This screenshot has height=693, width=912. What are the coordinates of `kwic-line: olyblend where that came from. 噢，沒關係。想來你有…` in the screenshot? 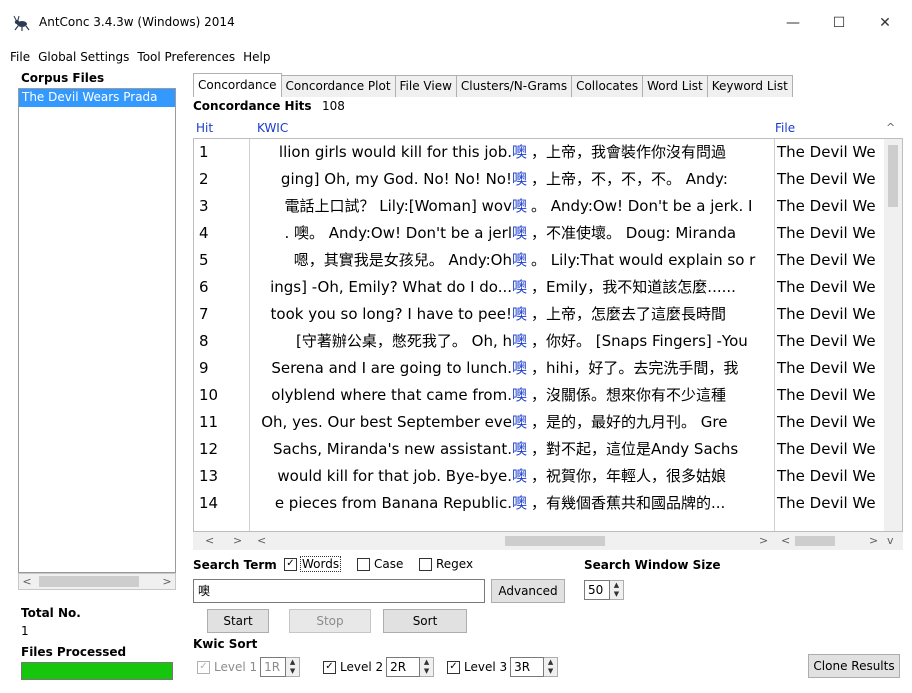 It's located at (512, 395).